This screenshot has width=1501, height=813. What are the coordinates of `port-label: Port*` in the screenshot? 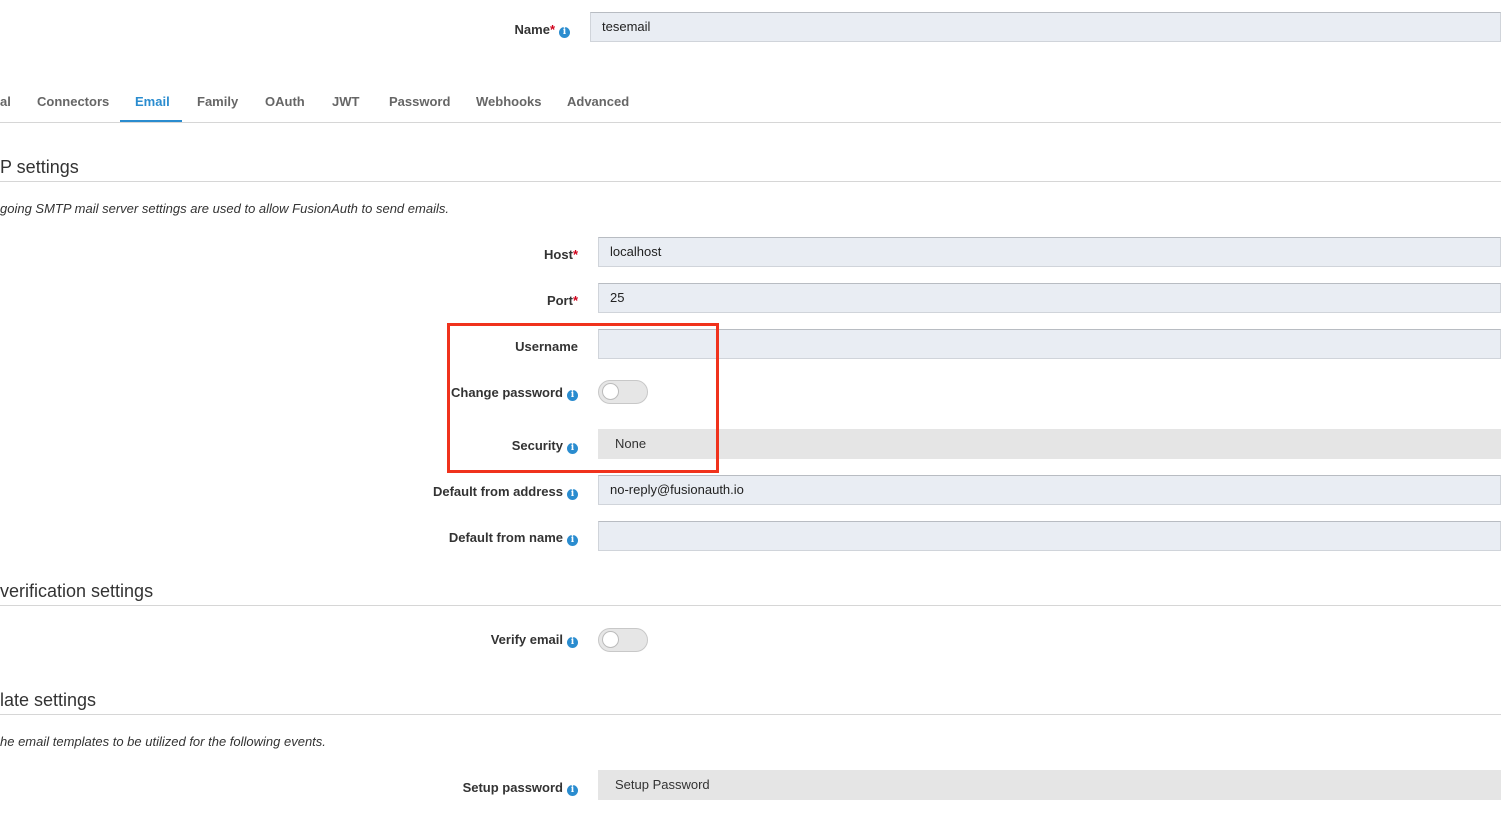 It's located at (562, 300).